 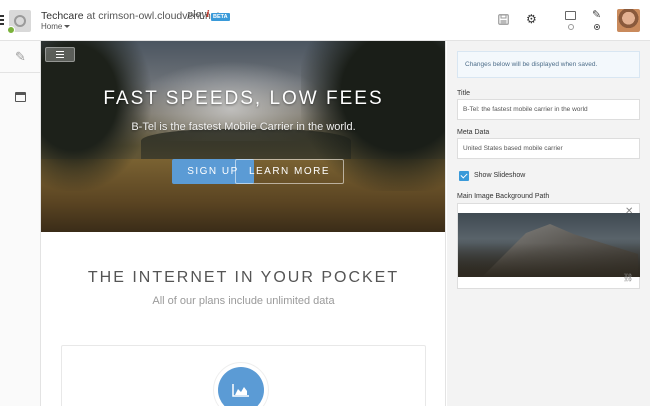 What do you see at coordinates (628, 277) in the screenshot?
I see `link-icon: ⛓` at bounding box center [628, 277].